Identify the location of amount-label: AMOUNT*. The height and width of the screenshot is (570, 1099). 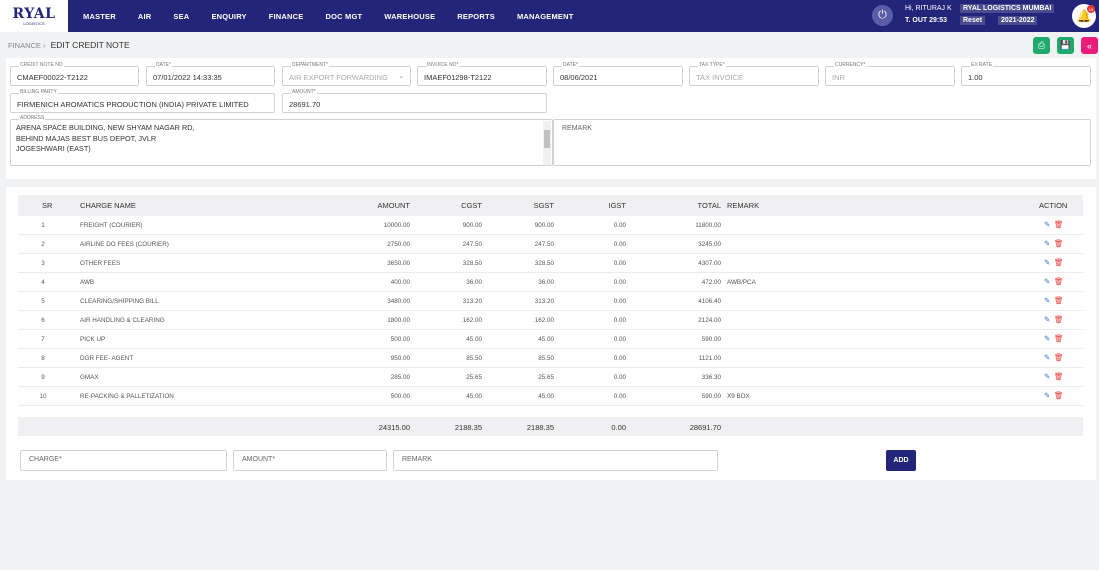
(304, 92).